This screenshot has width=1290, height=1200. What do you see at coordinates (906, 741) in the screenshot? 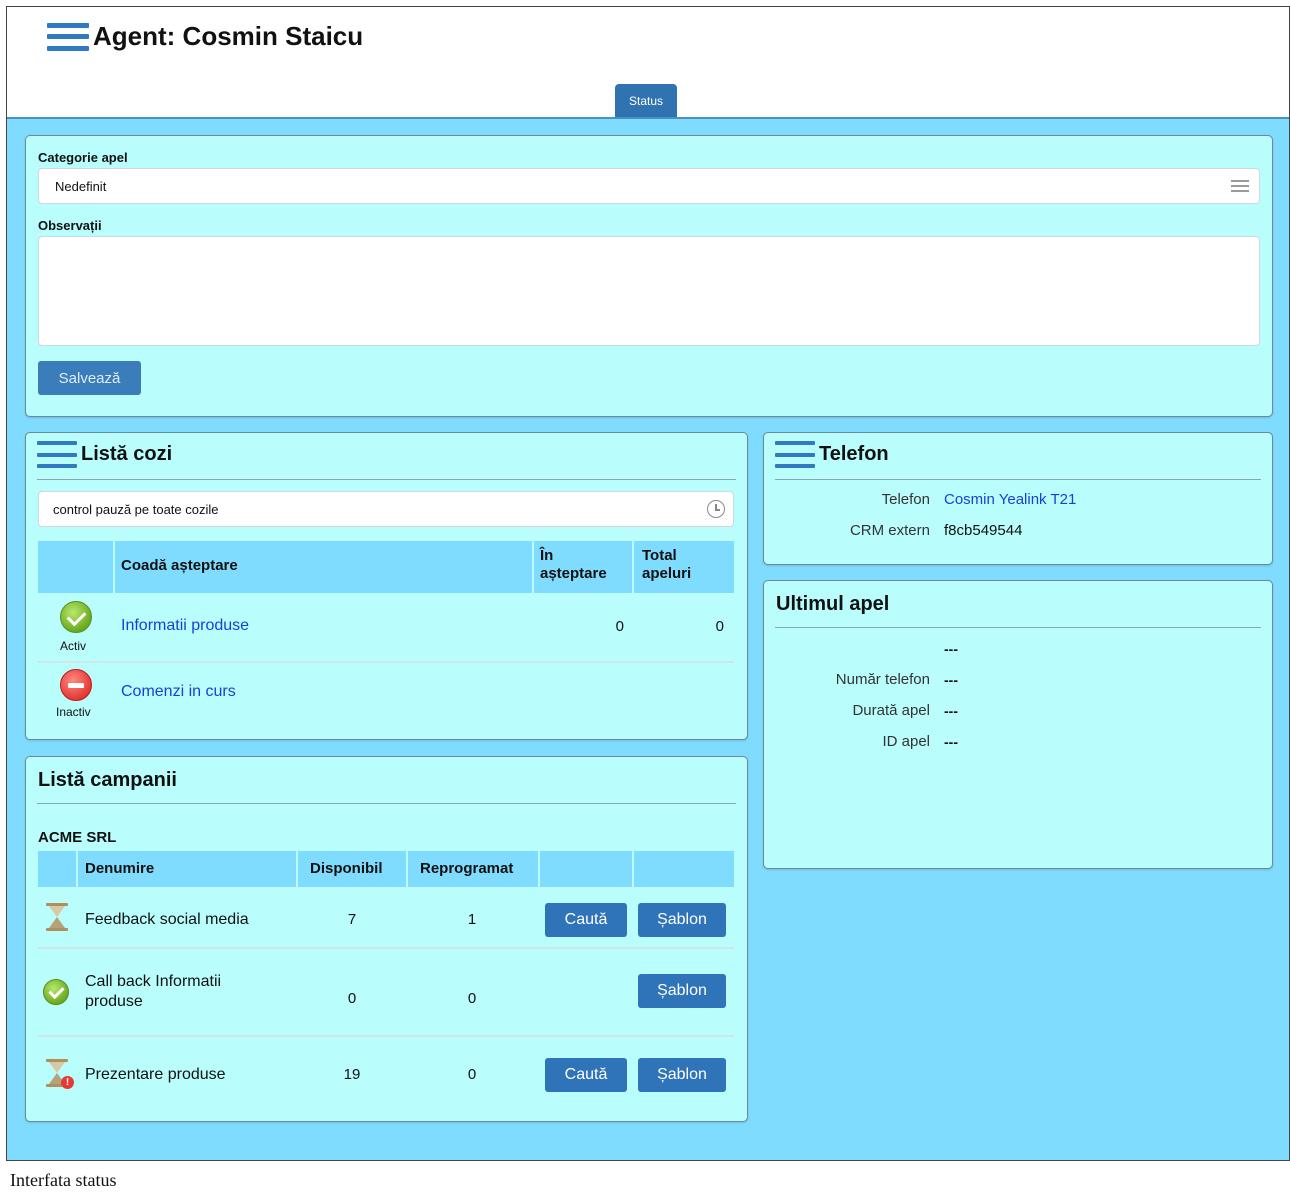
I see `id-key: ID apel` at bounding box center [906, 741].